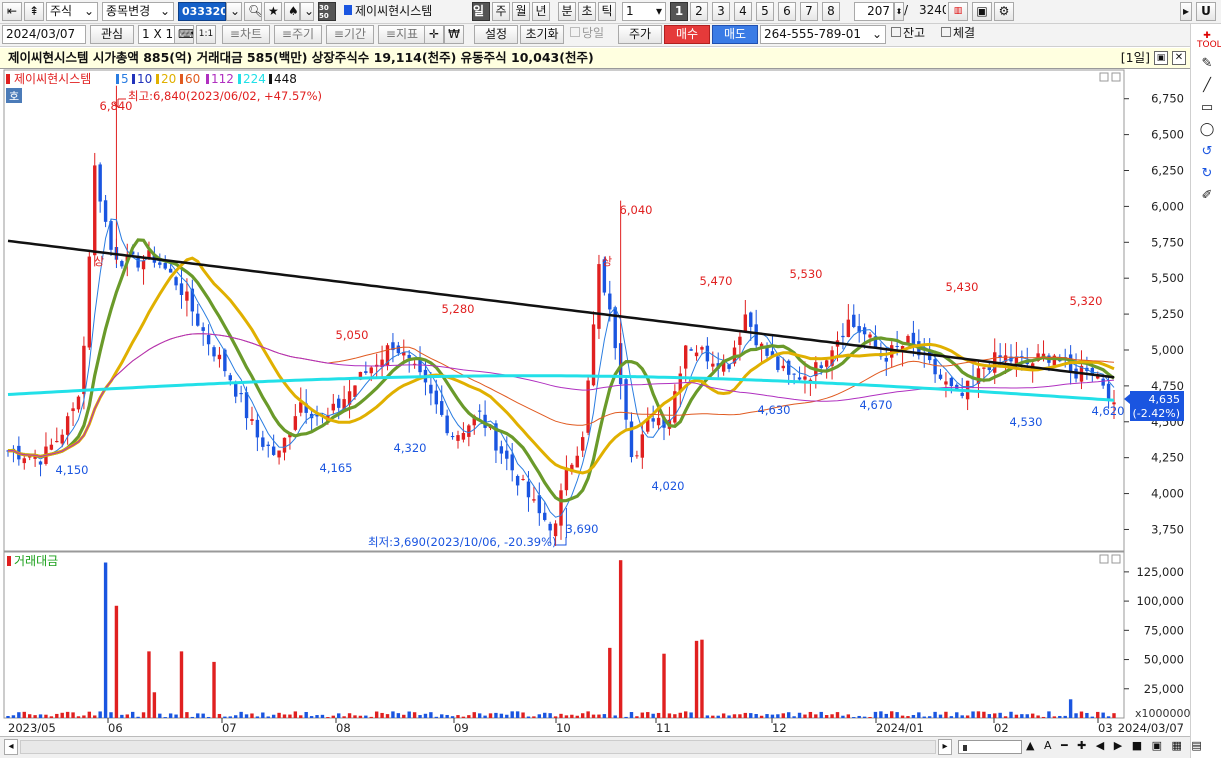 This screenshot has width=1221, height=758. I want to click on gear-icon: ⚙, so click(1004, 11).